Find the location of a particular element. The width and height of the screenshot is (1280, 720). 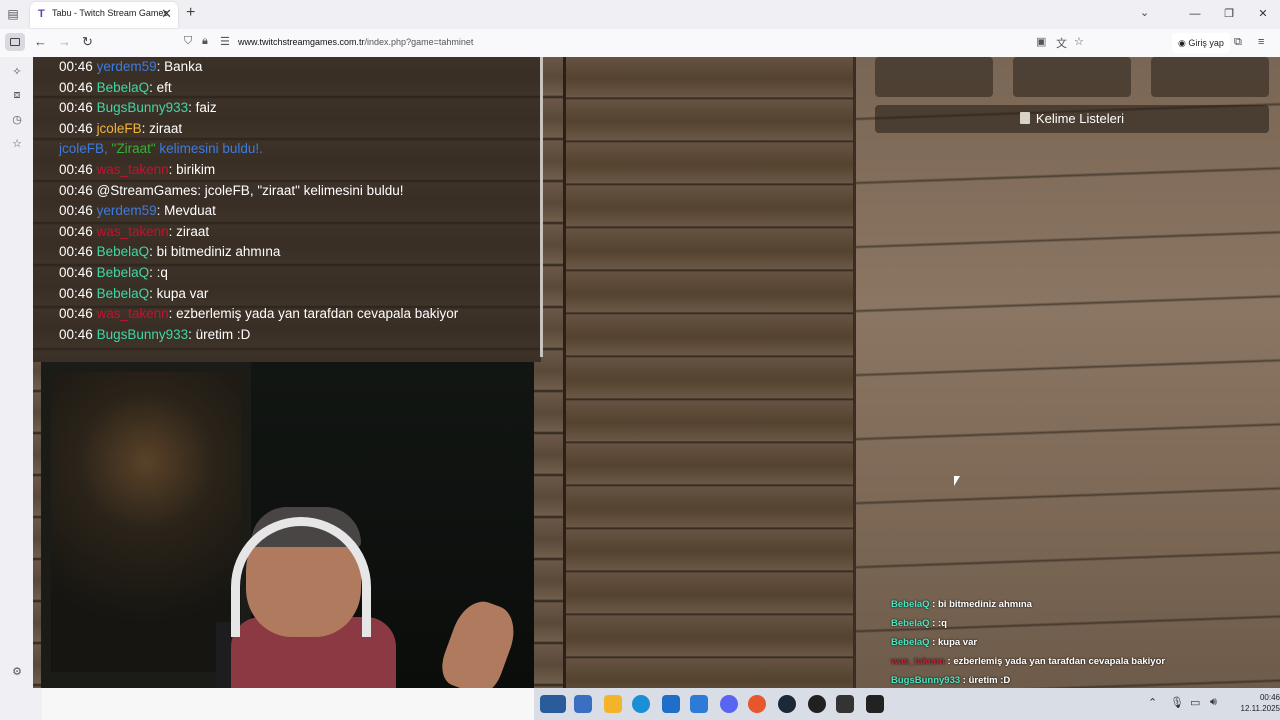

word-lists-button: Kelime Listeleri is located at coordinates (1072, 119).